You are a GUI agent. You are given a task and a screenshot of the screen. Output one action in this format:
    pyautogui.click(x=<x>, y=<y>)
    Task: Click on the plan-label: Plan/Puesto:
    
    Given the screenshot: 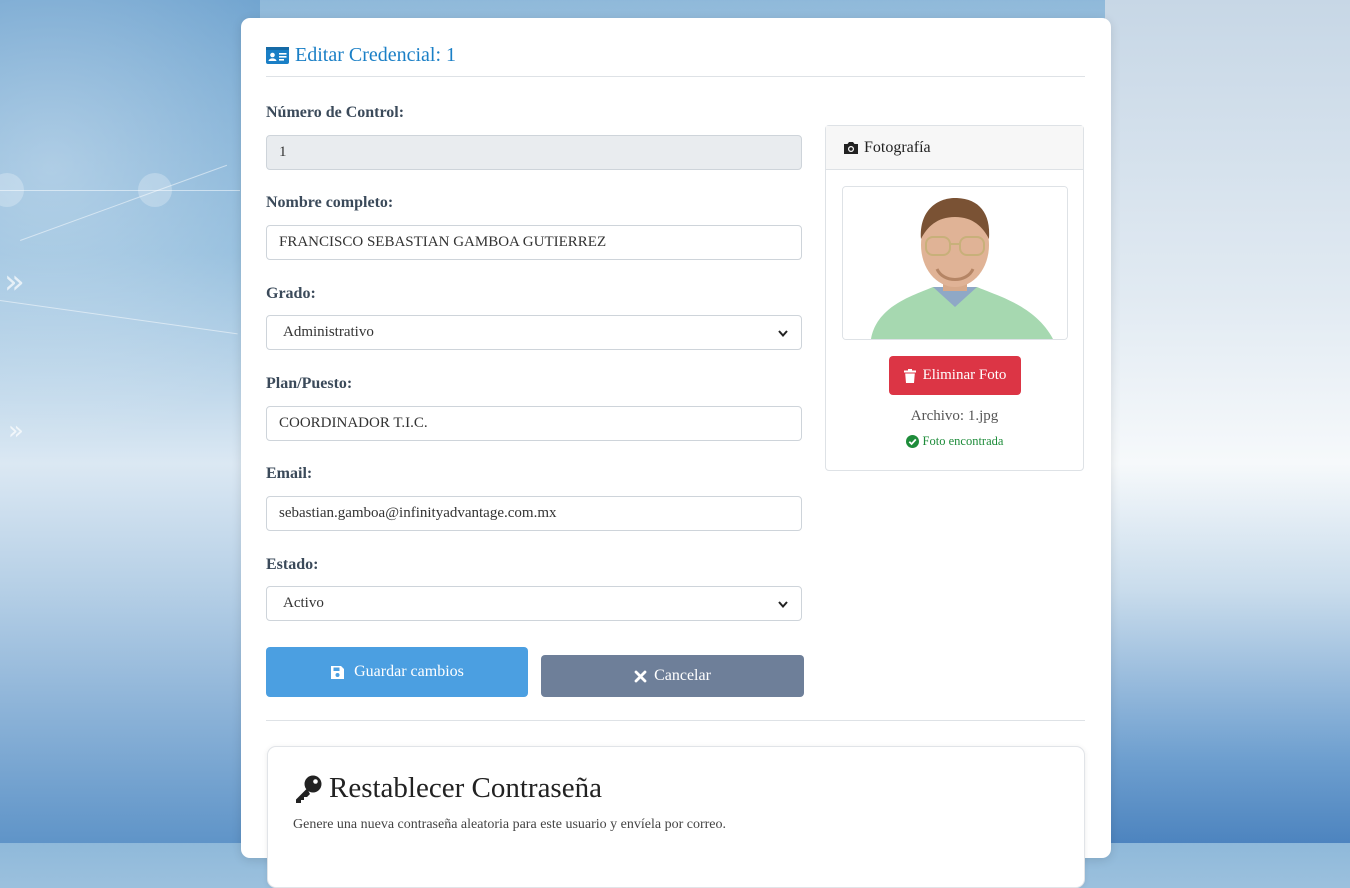 What is the action you would take?
    pyautogui.click(x=309, y=383)
    